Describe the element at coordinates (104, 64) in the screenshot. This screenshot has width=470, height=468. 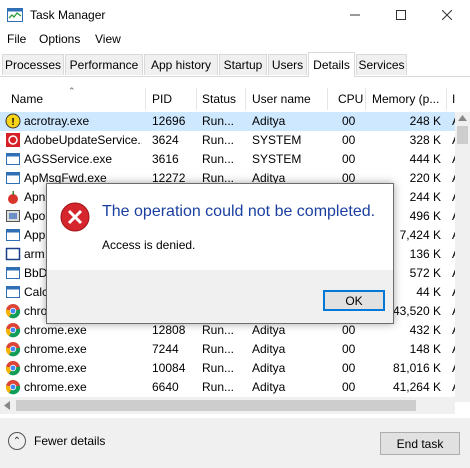
I see `tab-performance: Performance` at that location.